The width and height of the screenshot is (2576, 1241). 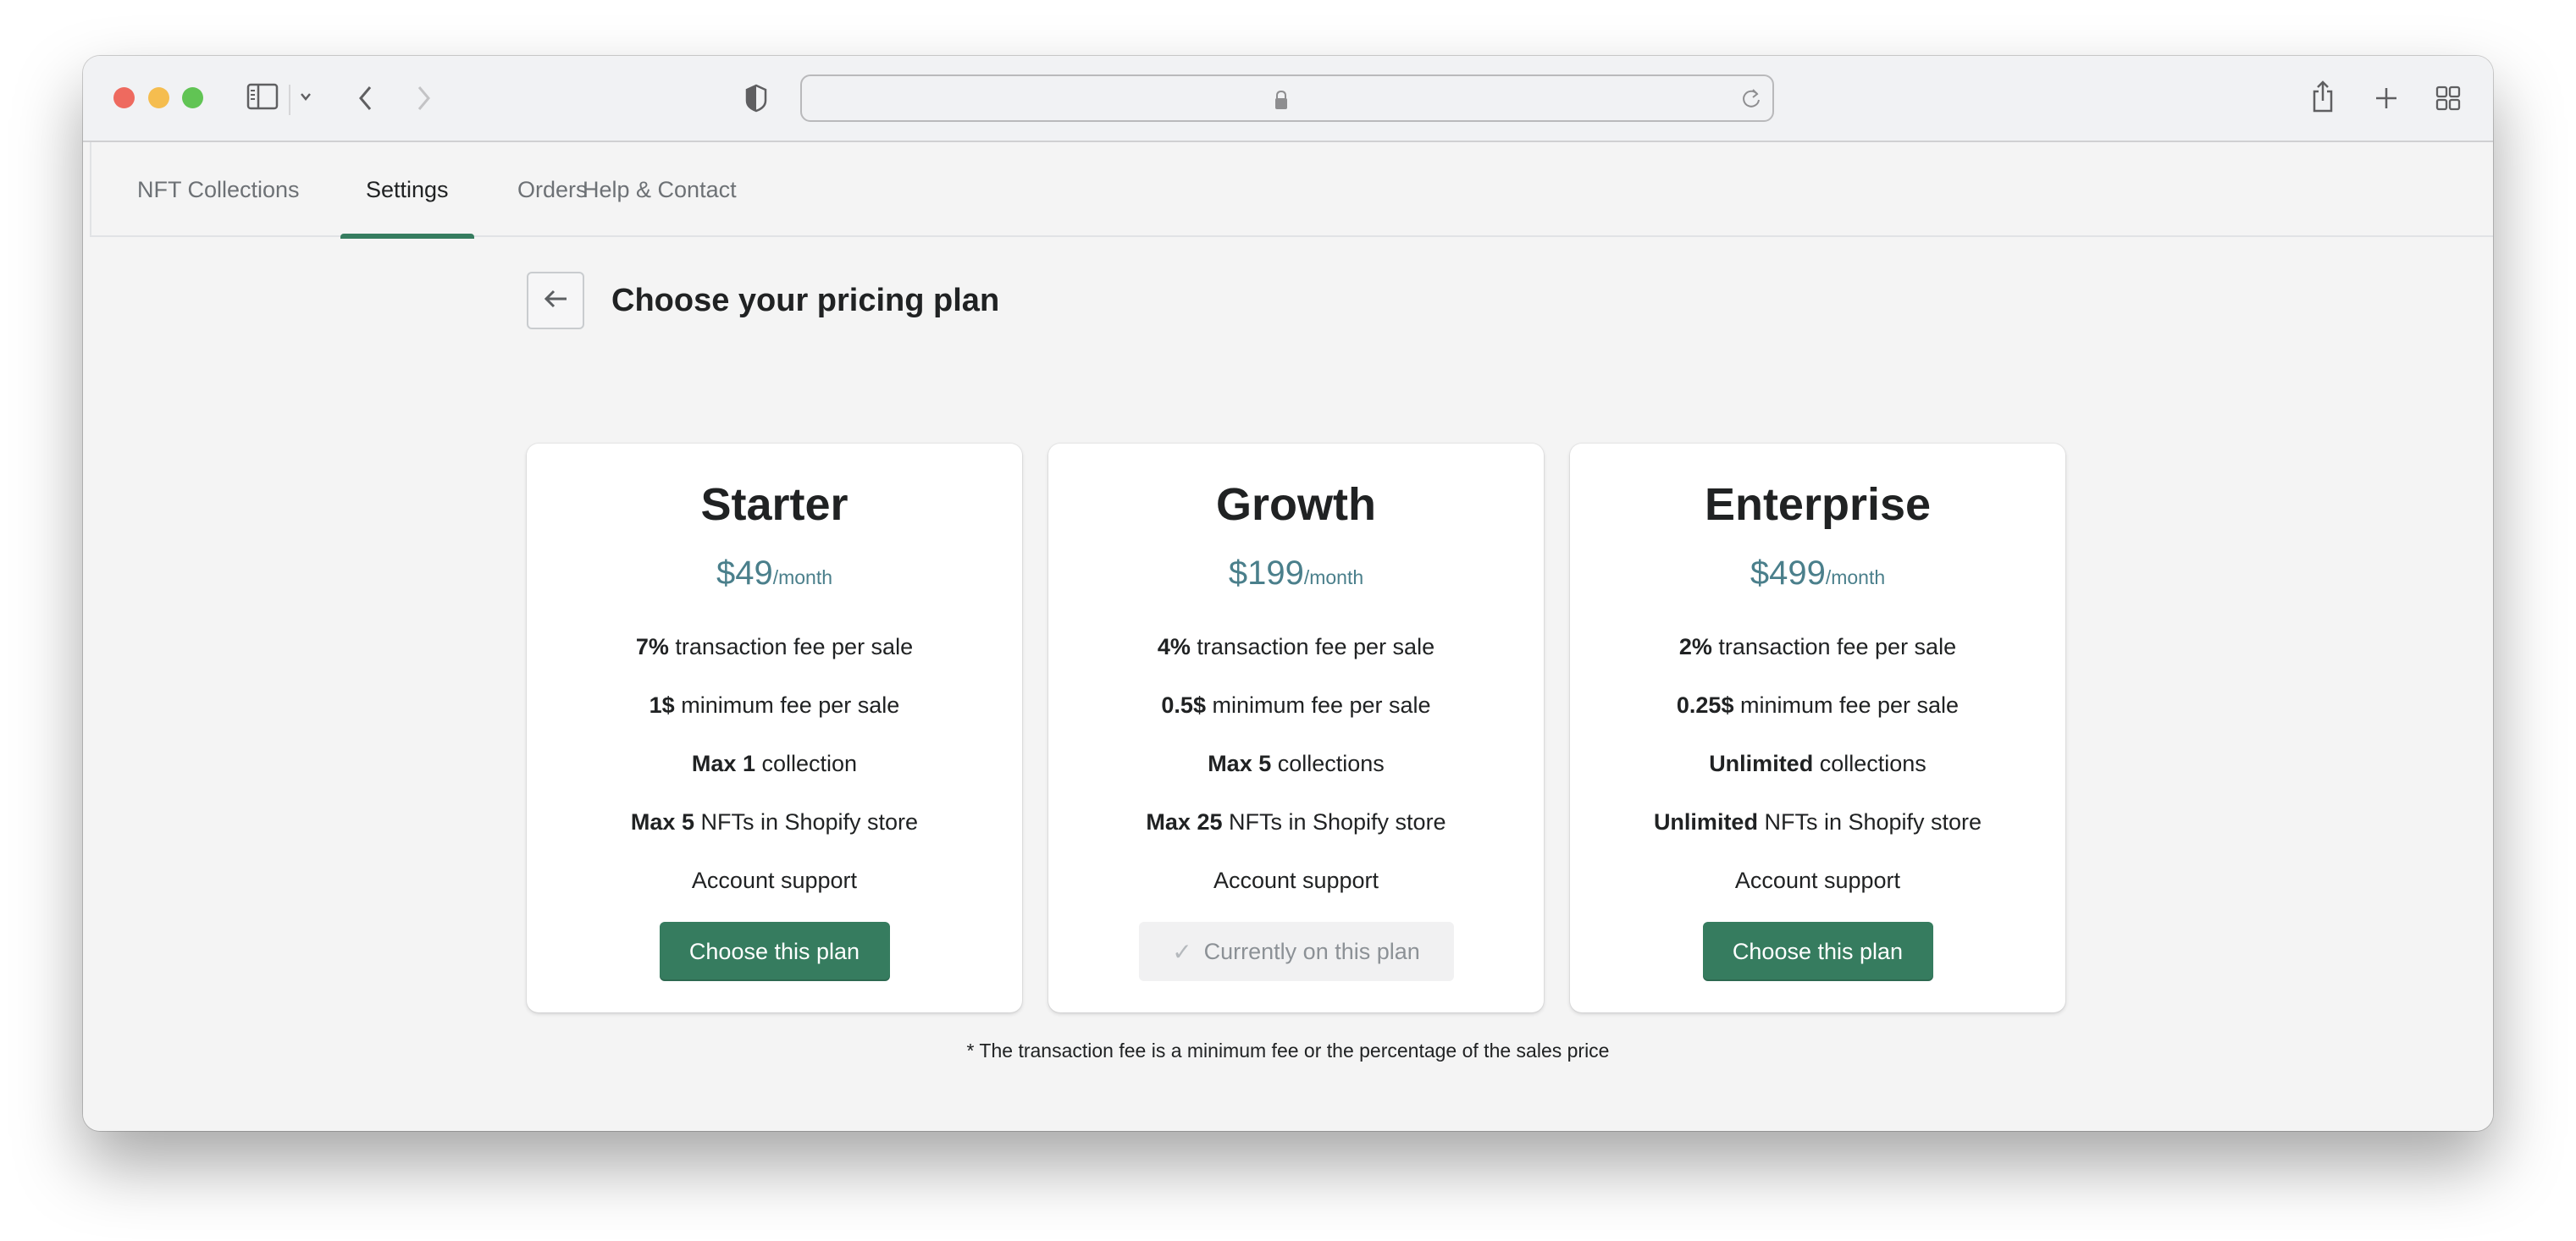 What do you see at coordinates (2448, 98) in the screenshot?
I see `grid-icon` at bounding box center [2448, 98].